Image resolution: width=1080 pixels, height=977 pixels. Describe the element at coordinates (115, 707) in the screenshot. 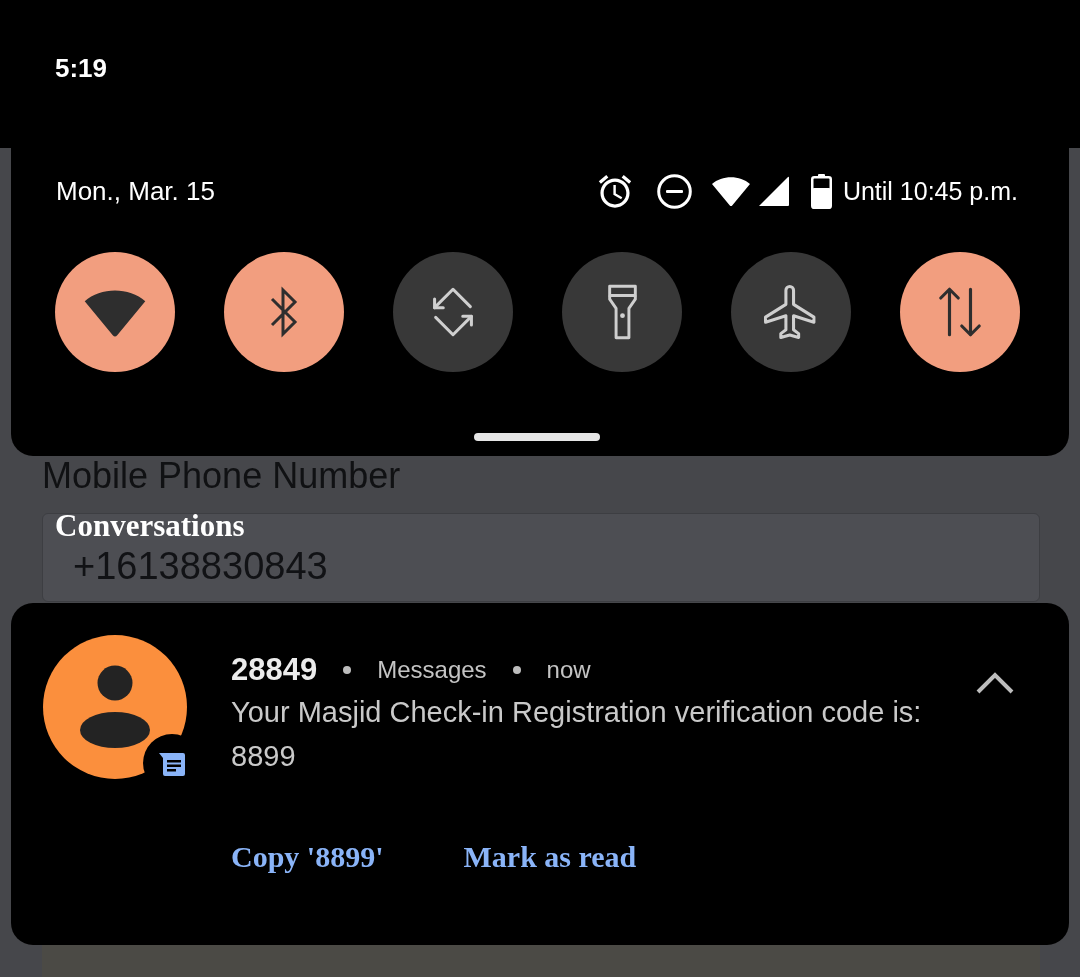

I see `person-avatar-icon` at that location.